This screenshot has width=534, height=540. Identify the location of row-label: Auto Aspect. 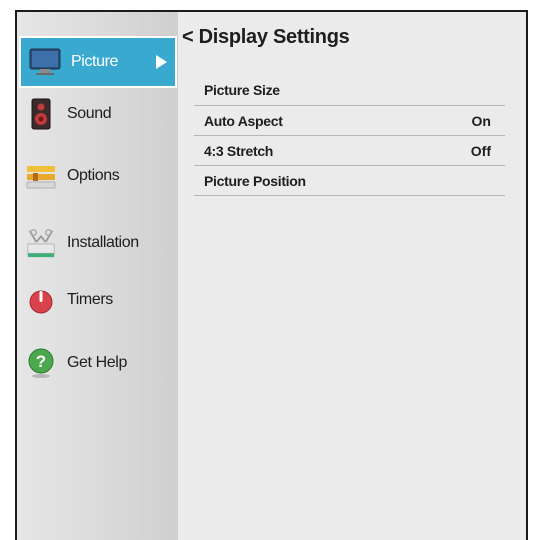
(243, 121).